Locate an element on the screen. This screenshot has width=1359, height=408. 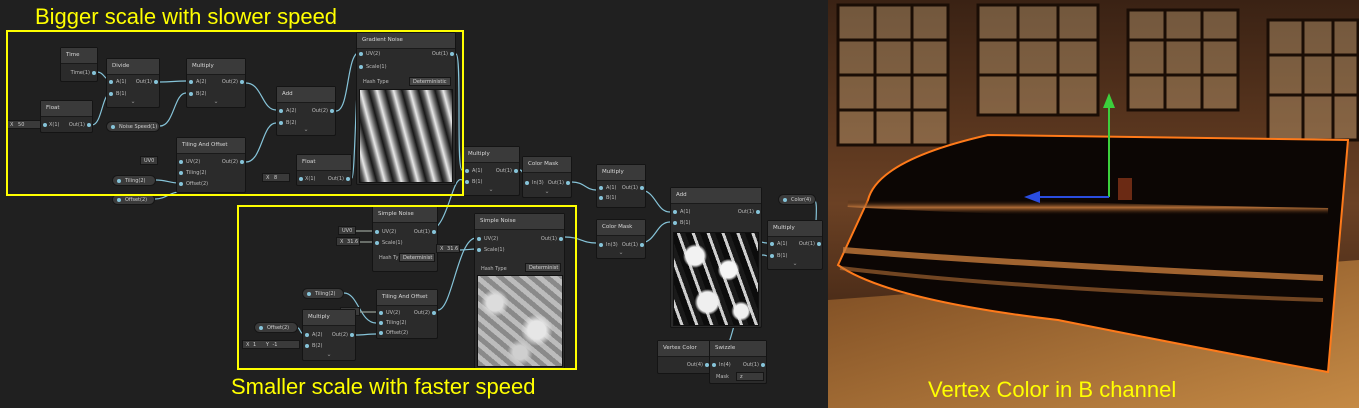
color-mask1-out-label: Out(1) is located at coordinates (555, 183).